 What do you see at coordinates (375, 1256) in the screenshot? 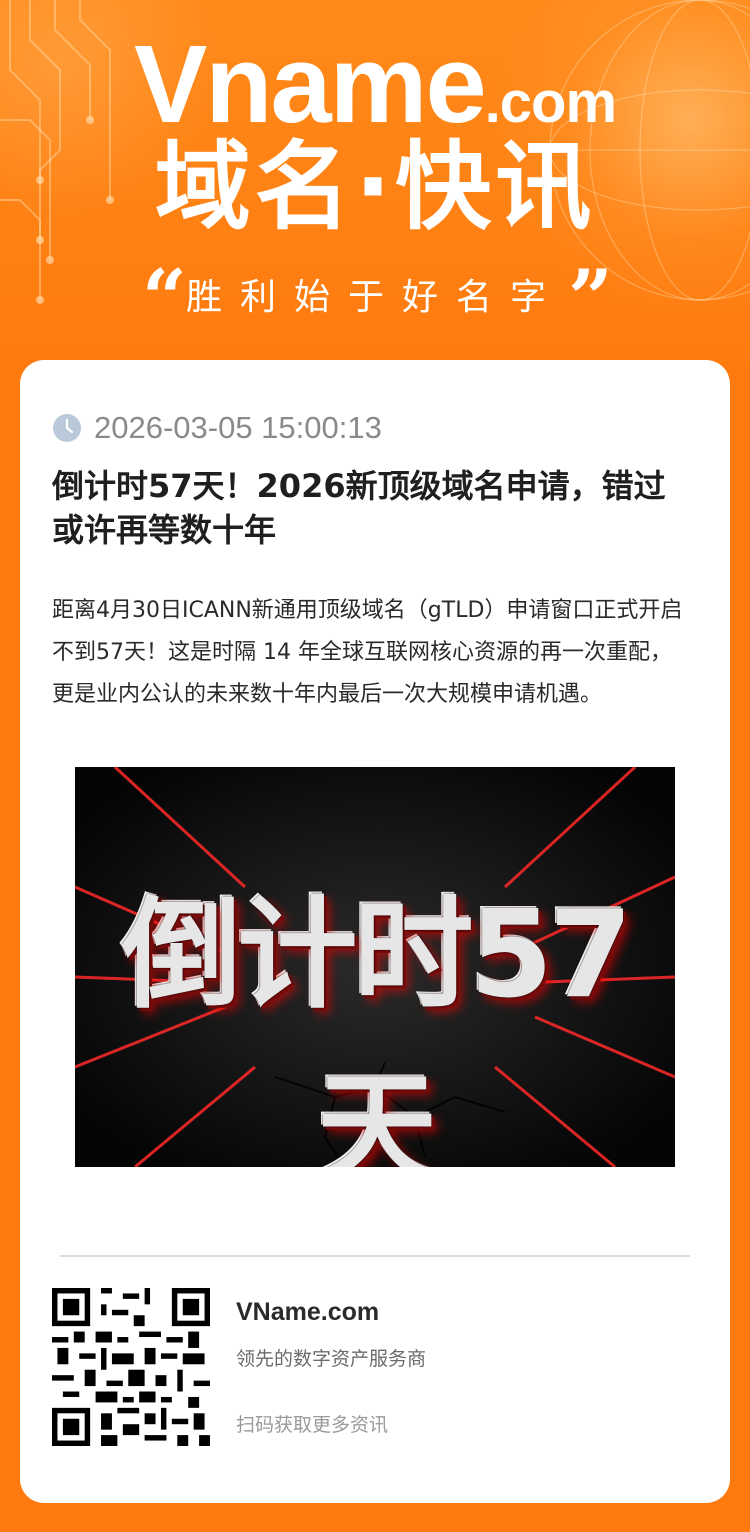
I see `divider` at bounding box center [375, 1256].